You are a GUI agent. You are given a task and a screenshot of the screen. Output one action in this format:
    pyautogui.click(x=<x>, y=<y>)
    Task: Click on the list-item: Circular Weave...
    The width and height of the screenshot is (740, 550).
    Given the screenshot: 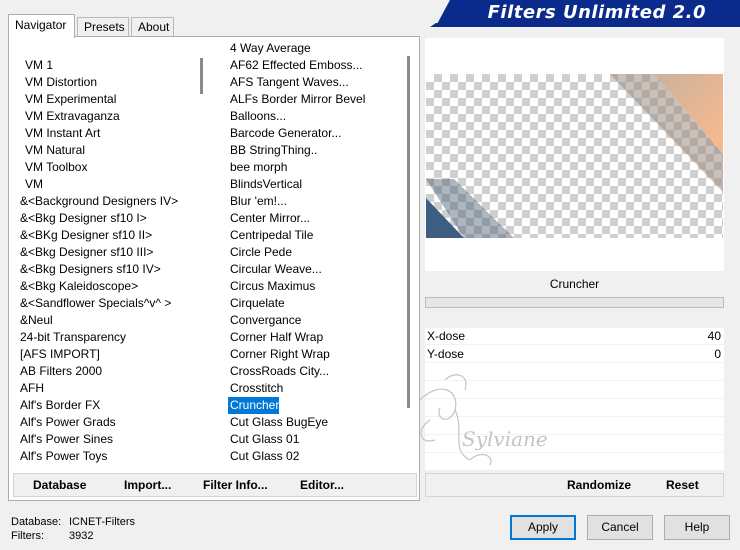 What is the action you would take?
    pyautogui.click(x=314, y=269)
    